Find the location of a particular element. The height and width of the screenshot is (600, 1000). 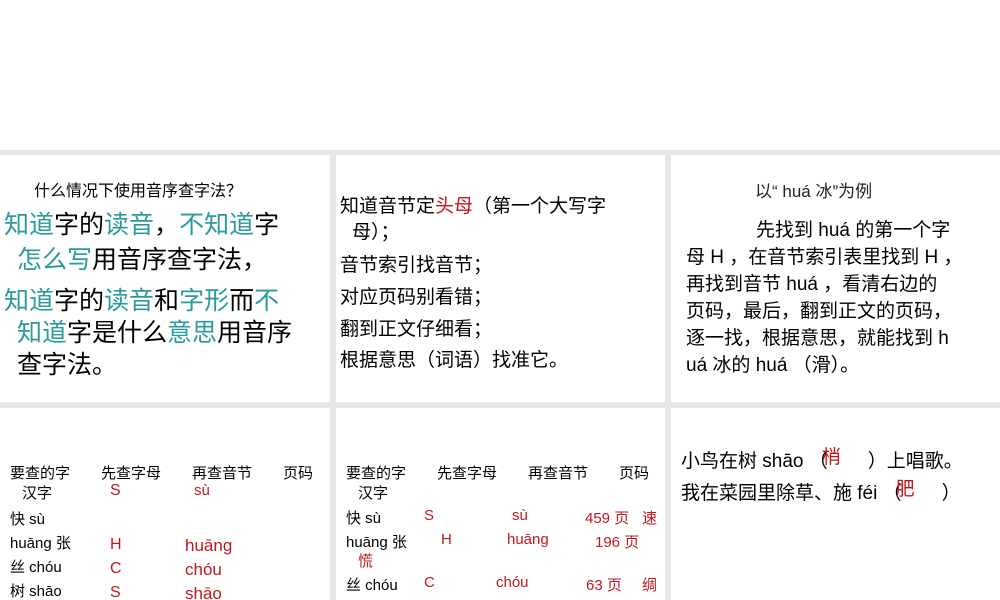

step-2: 音节索引找音节； is located at coordinates (416, 265).